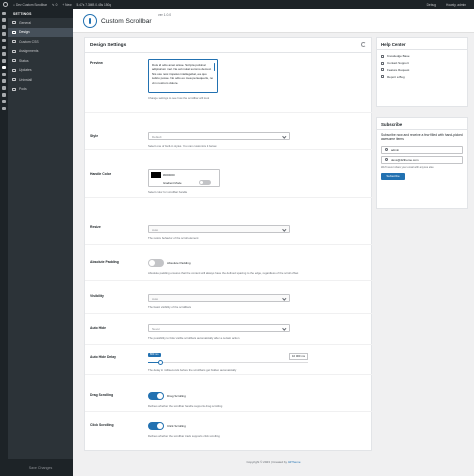 The height and width of the screenshot is (476, 474). What do you see at coordinates (156, 174) in the screenshot?
I see `color-swatch` at bounding box center [156, 174].